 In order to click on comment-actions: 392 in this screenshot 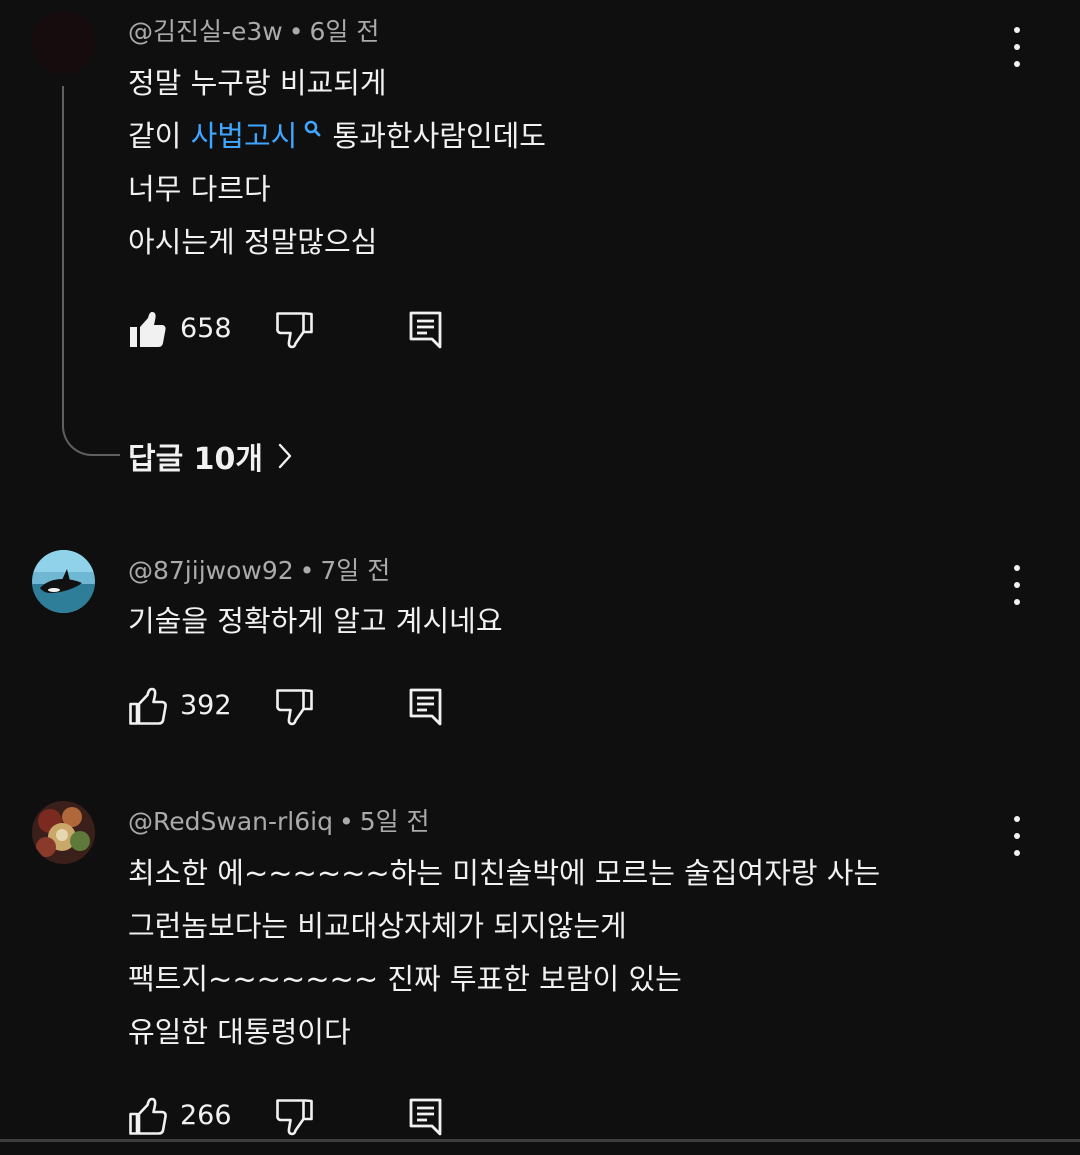, I will do `click(293, 706)`.